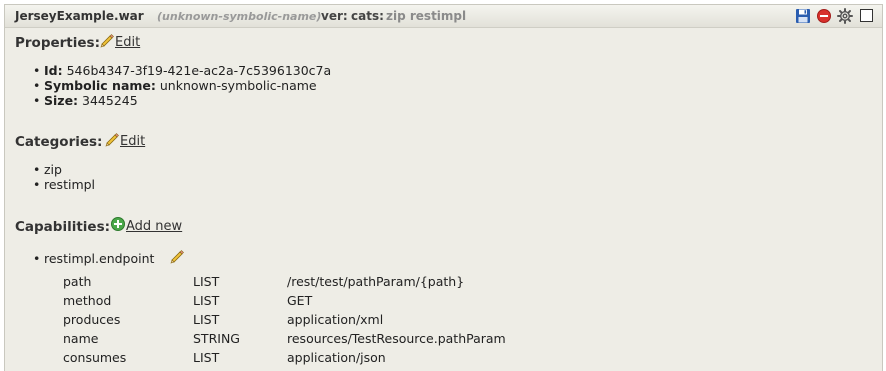  I want to click on attribute-value: /rest/test/pathParam/{path}, so click(376, 281).